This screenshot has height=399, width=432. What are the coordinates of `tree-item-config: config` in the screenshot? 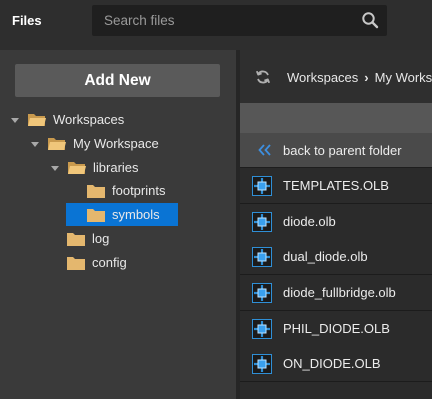 It's located at (96, 262).